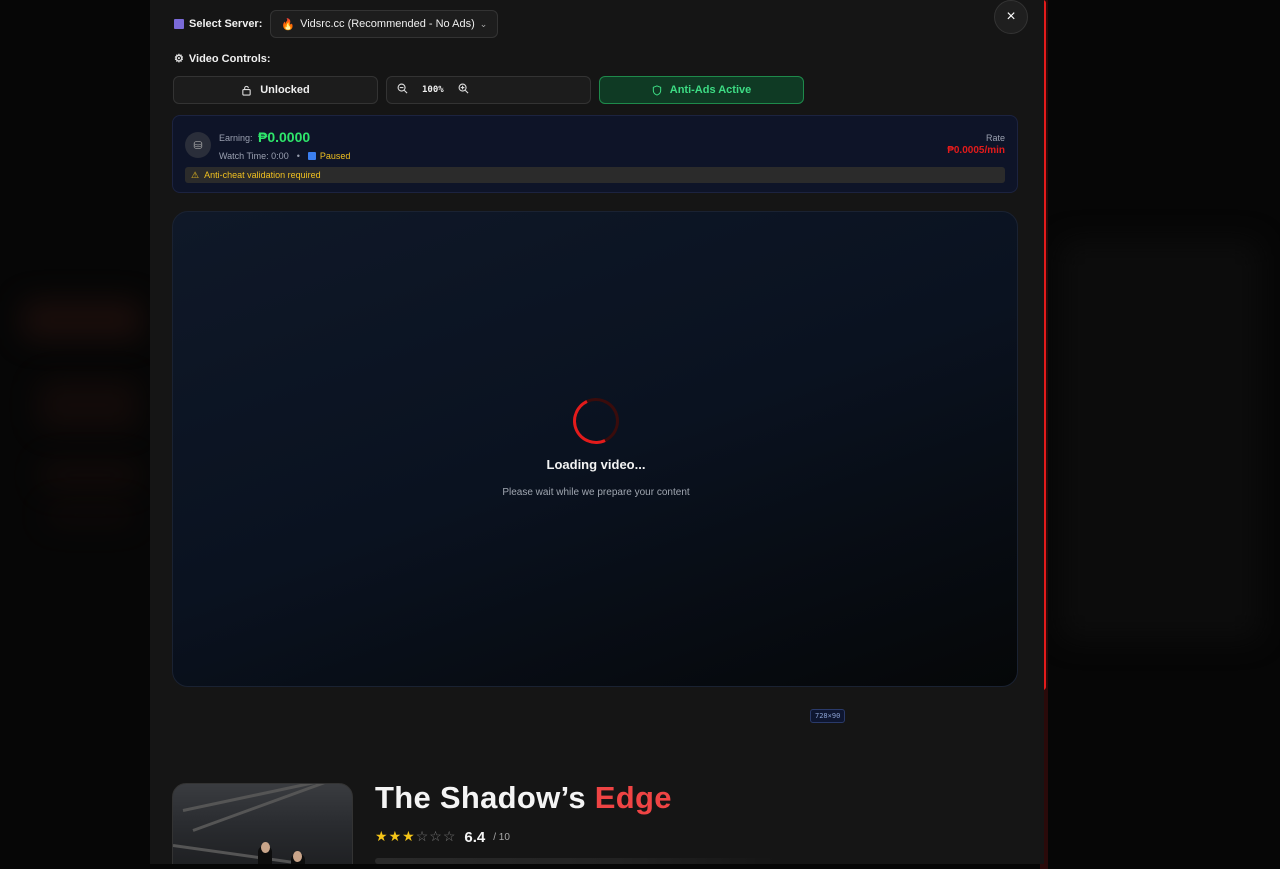 The image size is (1280, 869). What do you see at coordinates (575, 861) in the screenshot?
I see `description-placeholder` at bounding box center [575, 861].